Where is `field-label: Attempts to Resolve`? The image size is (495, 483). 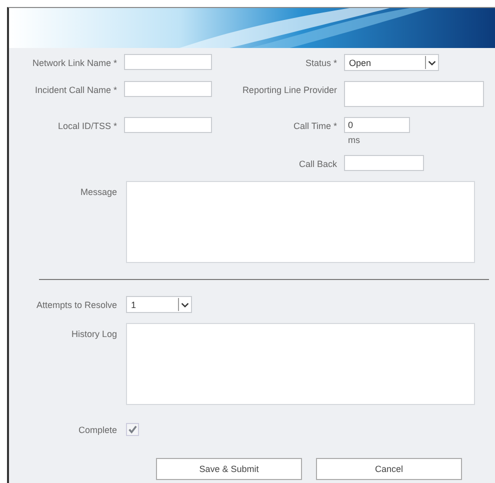 field-label: Attempts to Resolve is located at coordinates (76, 304).